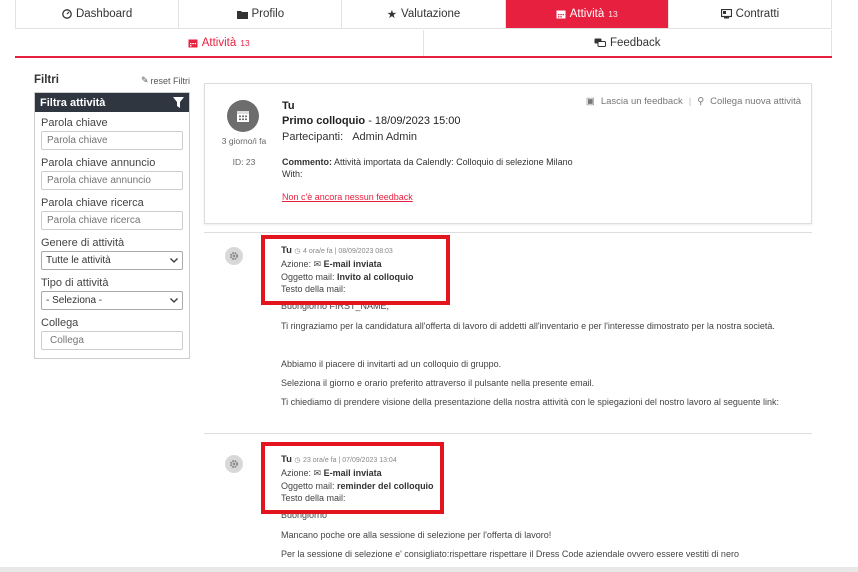  I want to click on reset-label: reset Filtri, so click(170, 80).